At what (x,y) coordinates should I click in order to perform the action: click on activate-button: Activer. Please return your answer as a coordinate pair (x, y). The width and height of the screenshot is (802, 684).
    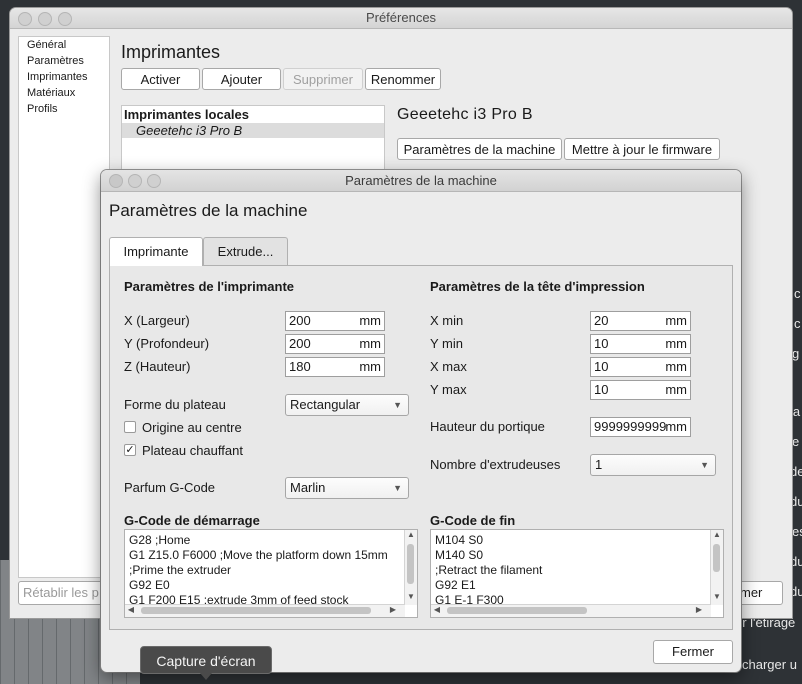
    Looking at the image, I should click on (160, 79).